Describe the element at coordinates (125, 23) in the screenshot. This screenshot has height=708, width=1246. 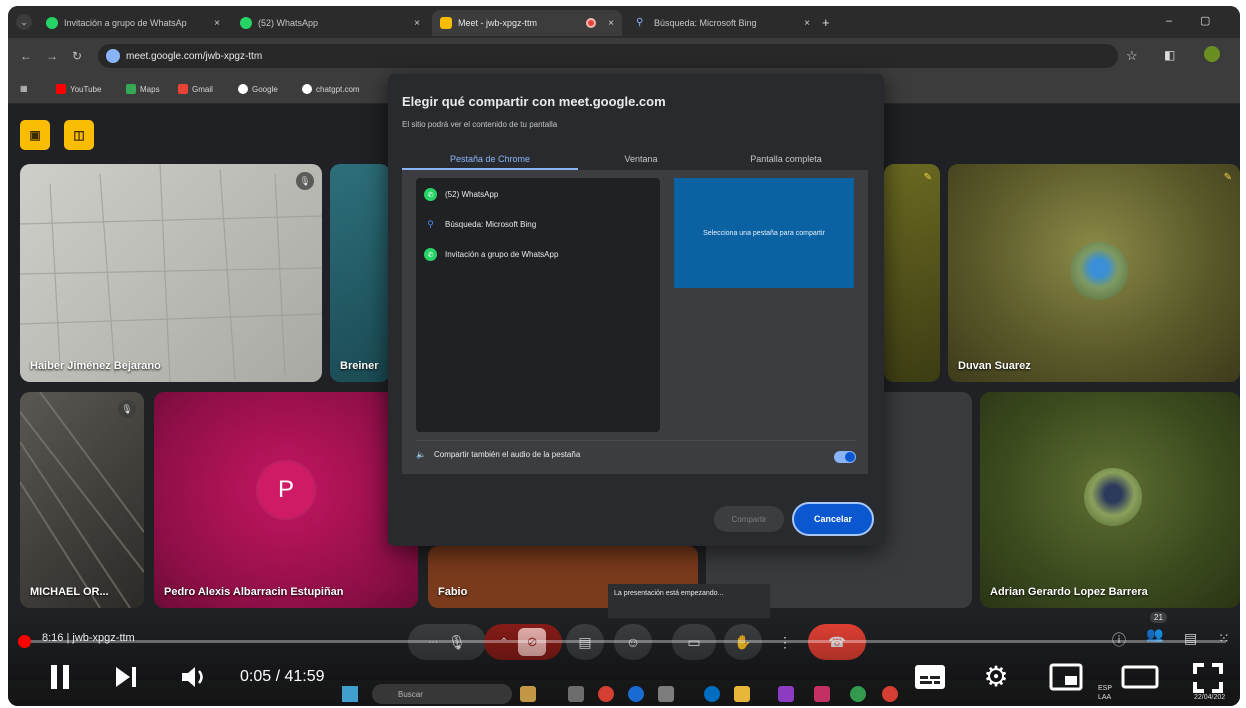
I see `tab-label: Invitación a grupo de WhatsAp` at that location.